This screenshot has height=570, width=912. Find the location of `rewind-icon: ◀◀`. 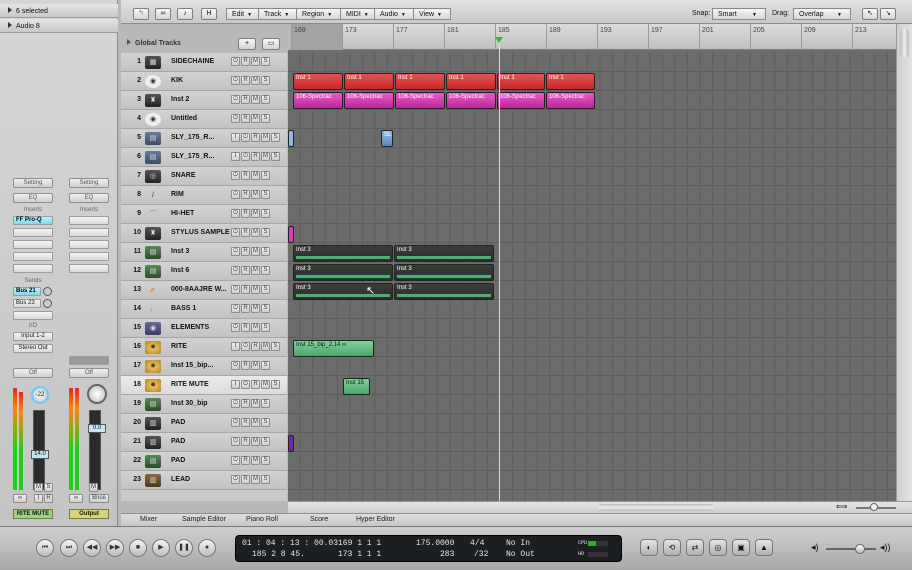

rewind-icon: ◀◀ is located at coordinates (92, 548).